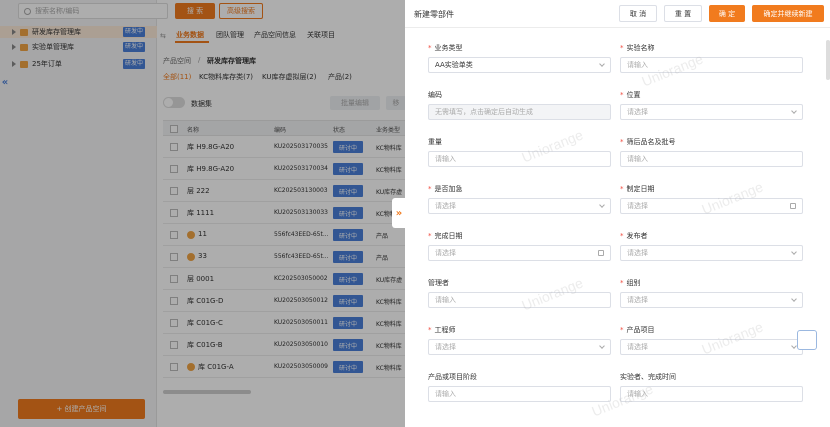  What do you see at coordinates (727, 13) in the screenshot?
I see `confirm-button: 确 定` at bounding box center [727, 13].